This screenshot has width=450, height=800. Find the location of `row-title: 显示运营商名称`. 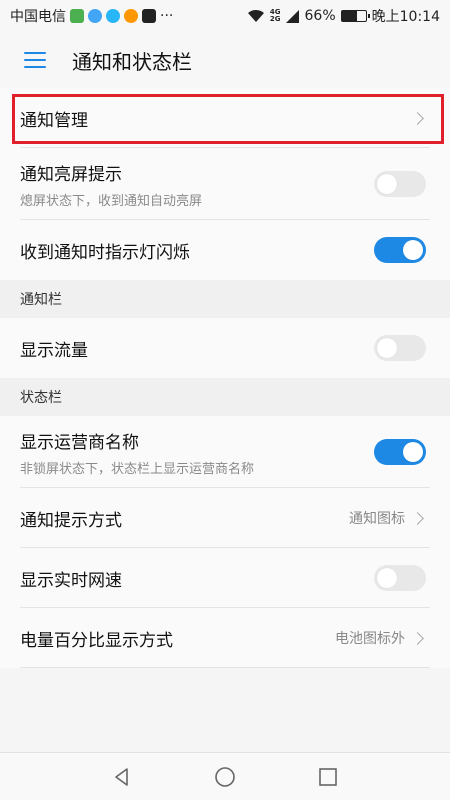

row-title: 显示运营商名称 is located at coordinates (79, 442).